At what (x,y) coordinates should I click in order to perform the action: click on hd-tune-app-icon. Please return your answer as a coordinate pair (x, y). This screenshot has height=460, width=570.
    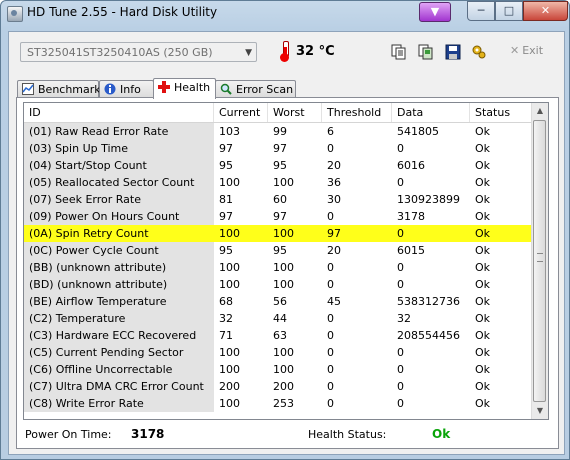
    Looking at the image, I should click on (15, 14).